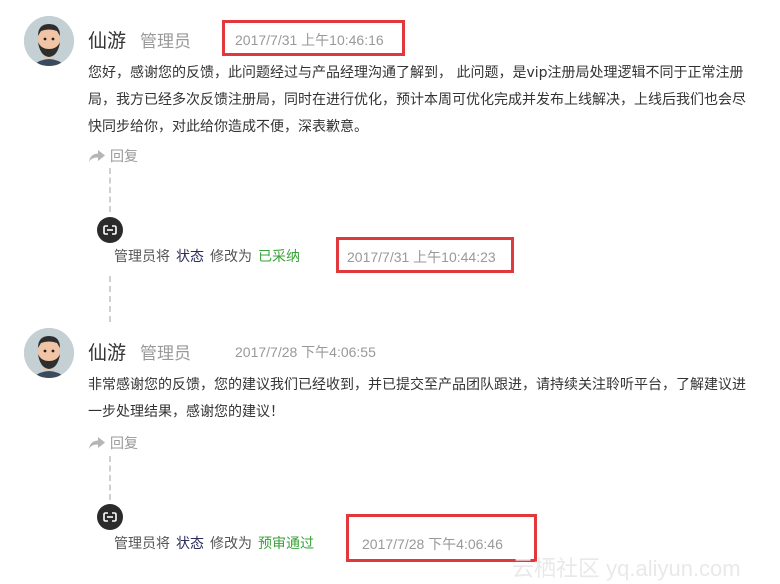 The height and width of the screenshot is (584, 780). I want to click on status-change-line: 管理员将 状态 修改为 预审通过, so click(214, 543).